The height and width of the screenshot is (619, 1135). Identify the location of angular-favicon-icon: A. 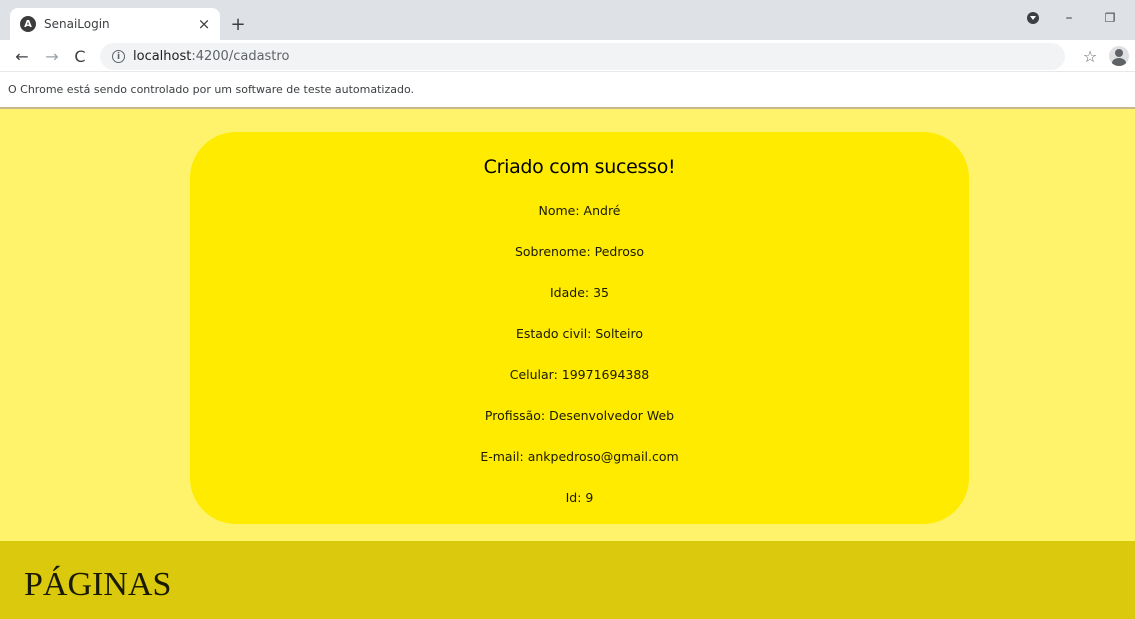
(28, 24).